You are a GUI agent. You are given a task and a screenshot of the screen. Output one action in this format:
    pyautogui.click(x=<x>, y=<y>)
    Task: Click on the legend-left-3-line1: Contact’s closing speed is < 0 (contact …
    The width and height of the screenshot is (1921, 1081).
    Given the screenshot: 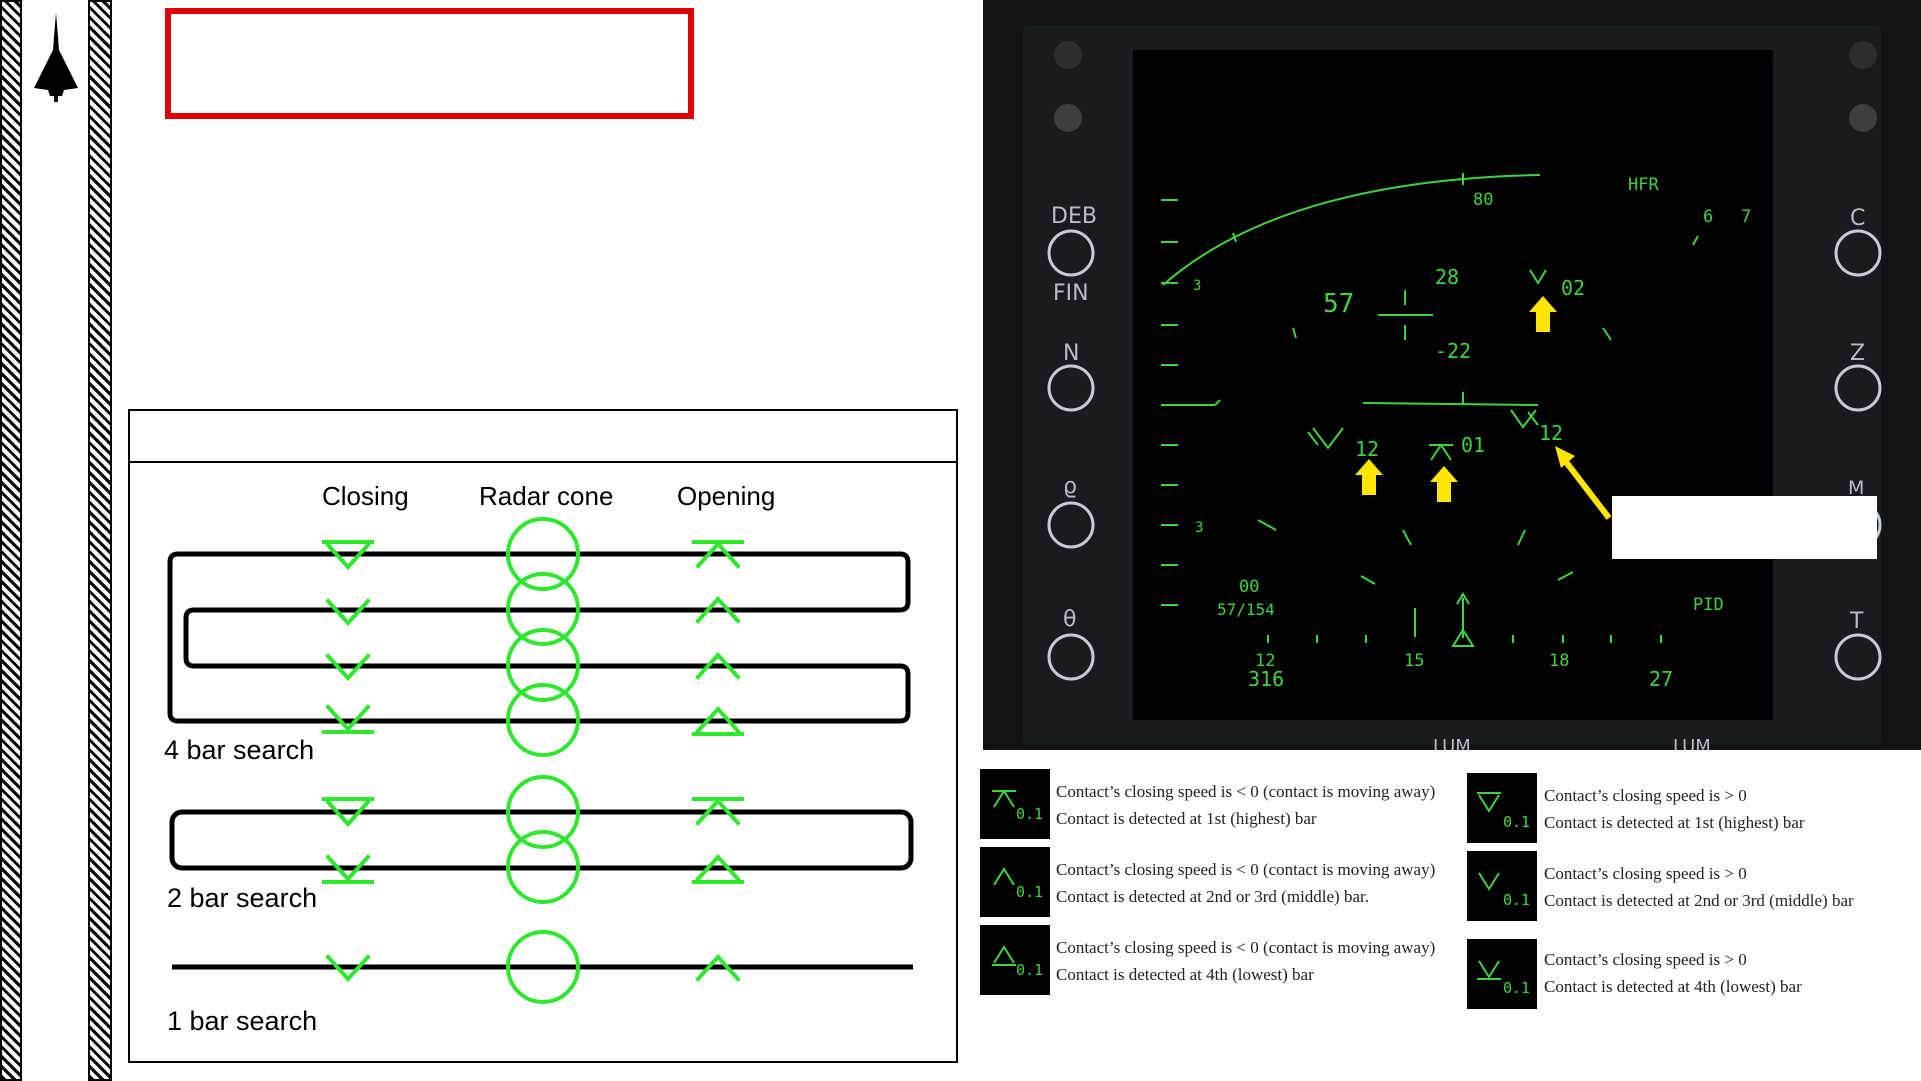 What is the action you would take?
    pyautogui.click(x=1246, y=947)
    